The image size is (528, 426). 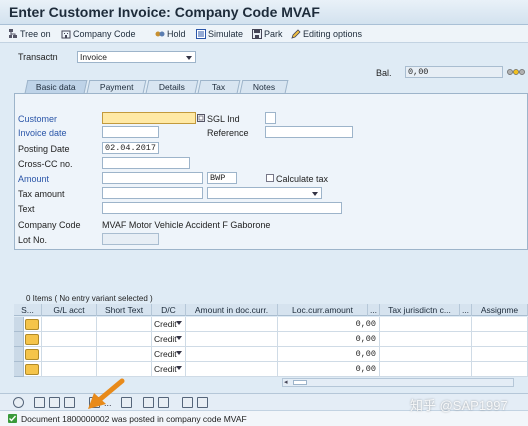 What do you see at coordinates (124, 310) in the screenshot?
I see `col-short-text: Short Text` at bounding box center [124, 310].